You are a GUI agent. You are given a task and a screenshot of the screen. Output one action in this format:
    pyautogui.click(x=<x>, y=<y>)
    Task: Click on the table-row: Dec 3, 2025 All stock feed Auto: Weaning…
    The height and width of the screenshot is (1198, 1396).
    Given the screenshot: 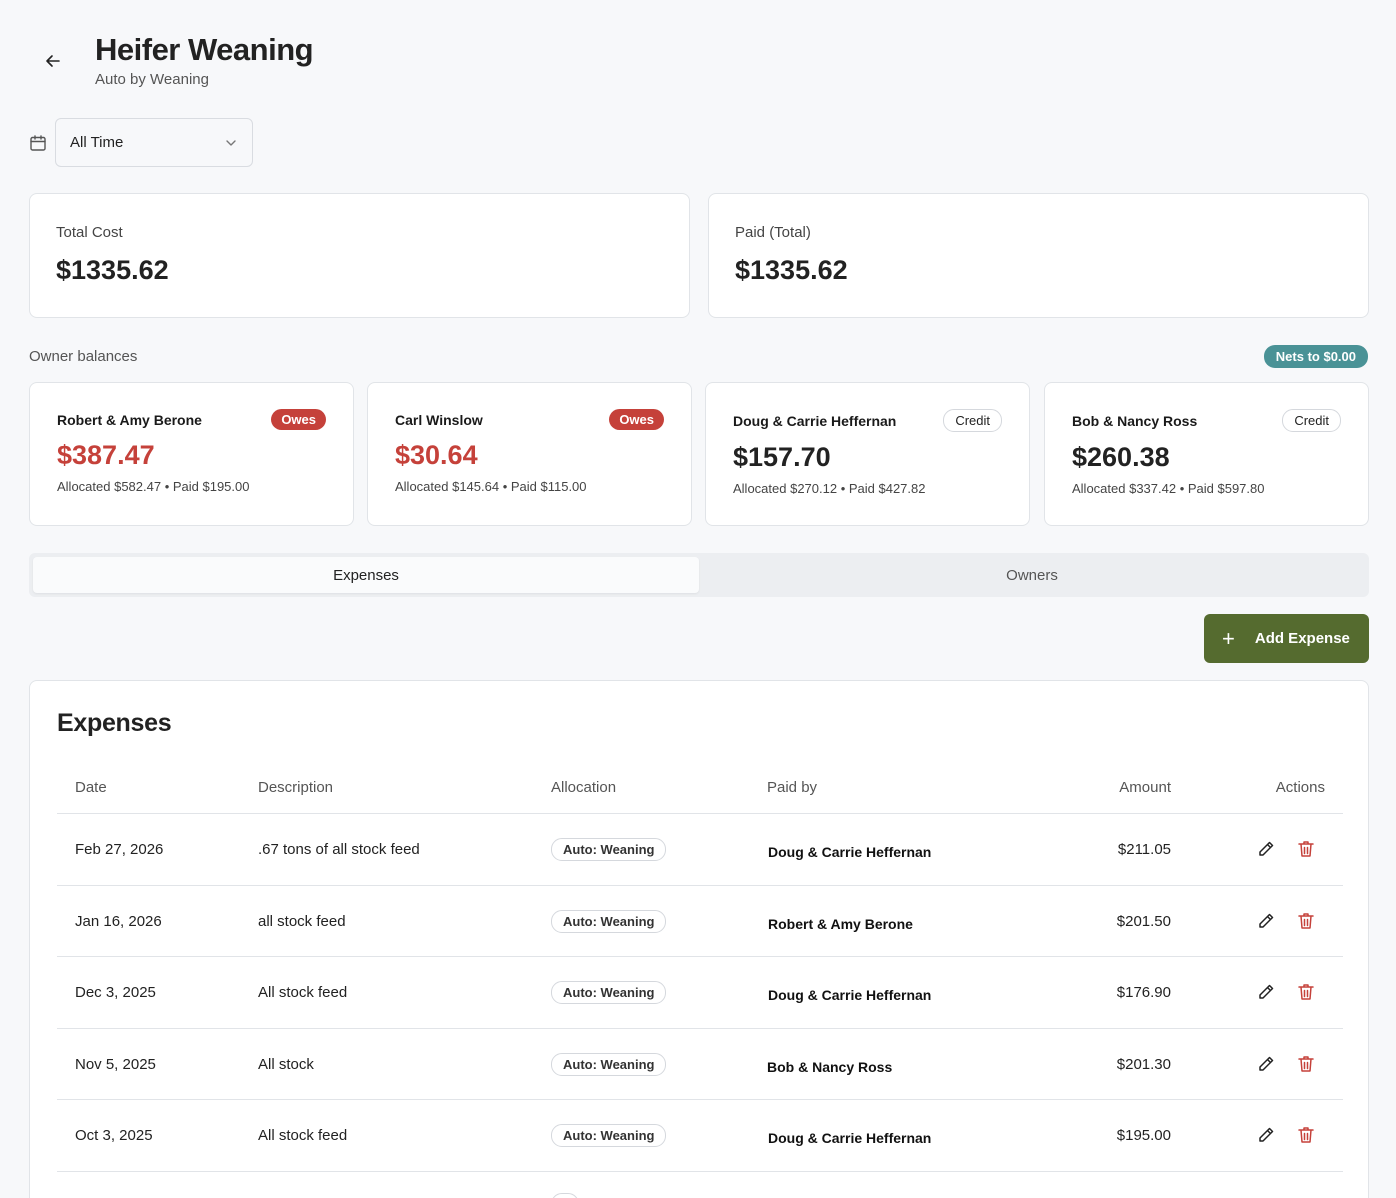 What is the action you would take?
    pyautogui.click(x=700, y=993)
    